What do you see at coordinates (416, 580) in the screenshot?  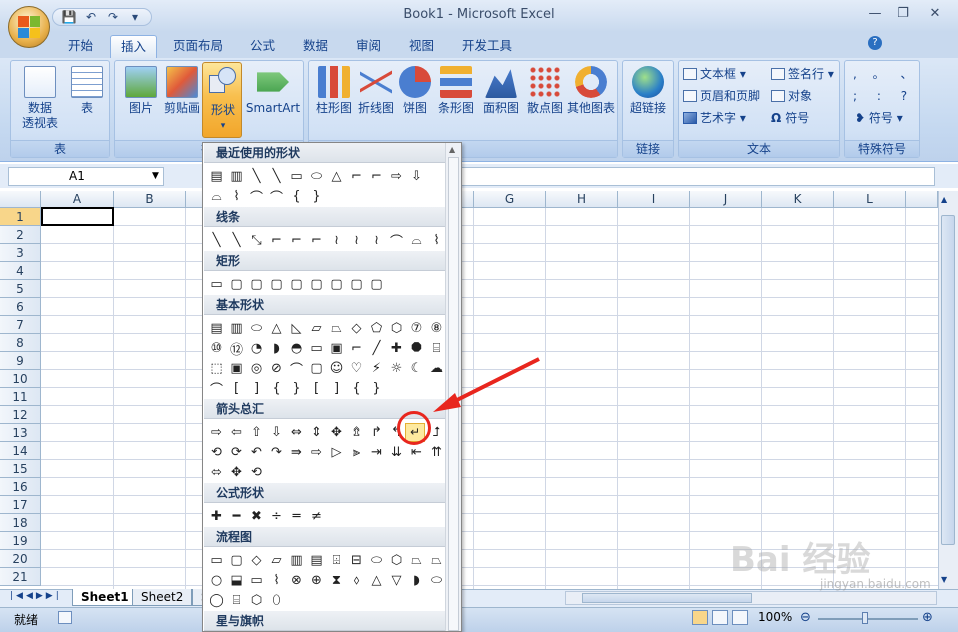 I see `shape-item: ◗` at bounding box center [416, 580].